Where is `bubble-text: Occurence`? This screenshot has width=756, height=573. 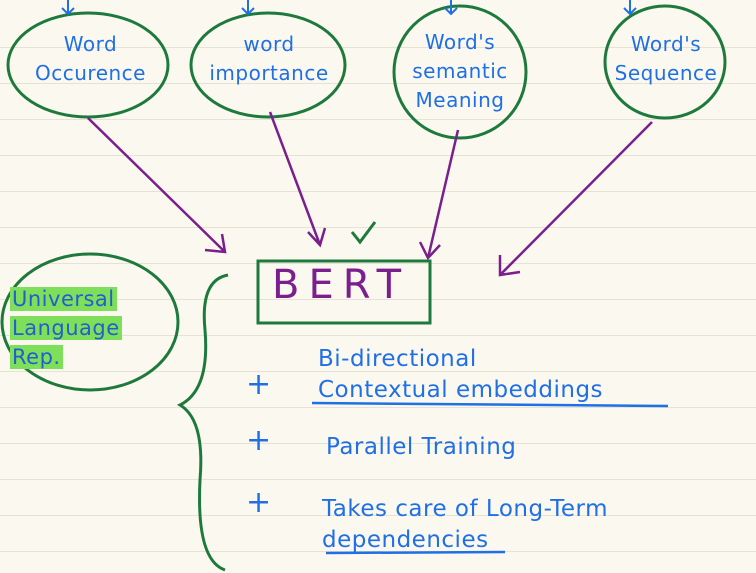 bubble-text: Occurence is located at coordinates (90, 73).